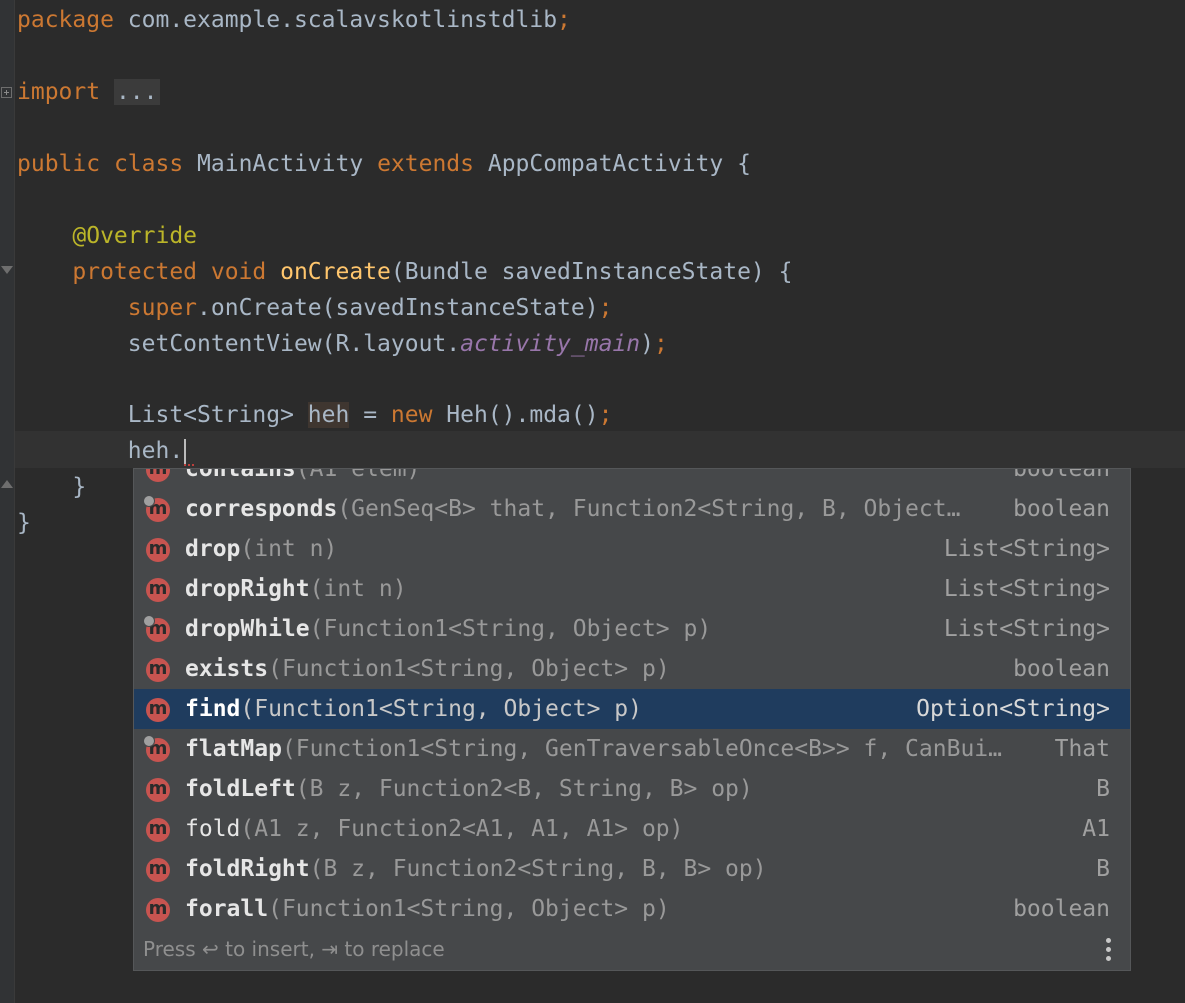 The width and height of the screenshot is (1185, 1003). What do you see at coordinates (328, 415) in the screenshot?
I see `variable-heh: heh` at bounding box center [328, 415].